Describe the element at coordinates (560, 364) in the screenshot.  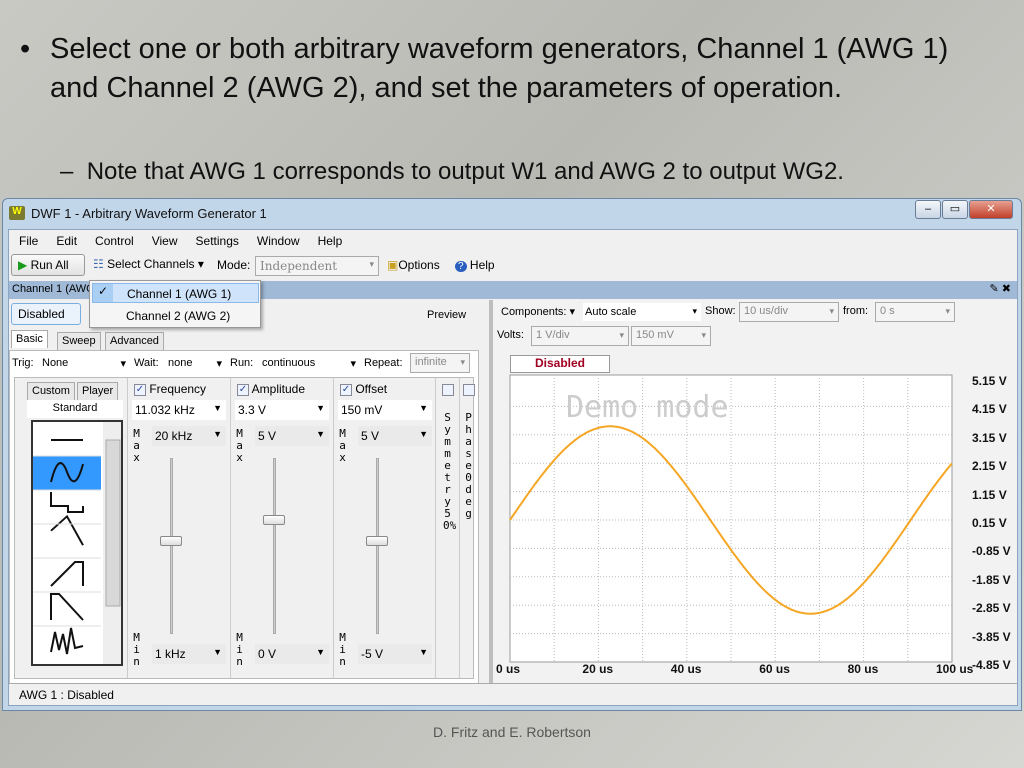
I see `plot-status-badge: Disabled` at that location.